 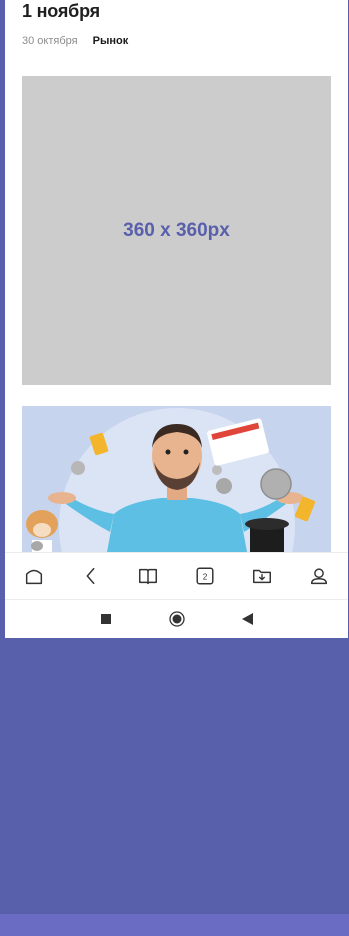 I want to click on home-system-button, so click(x=176, y=619).